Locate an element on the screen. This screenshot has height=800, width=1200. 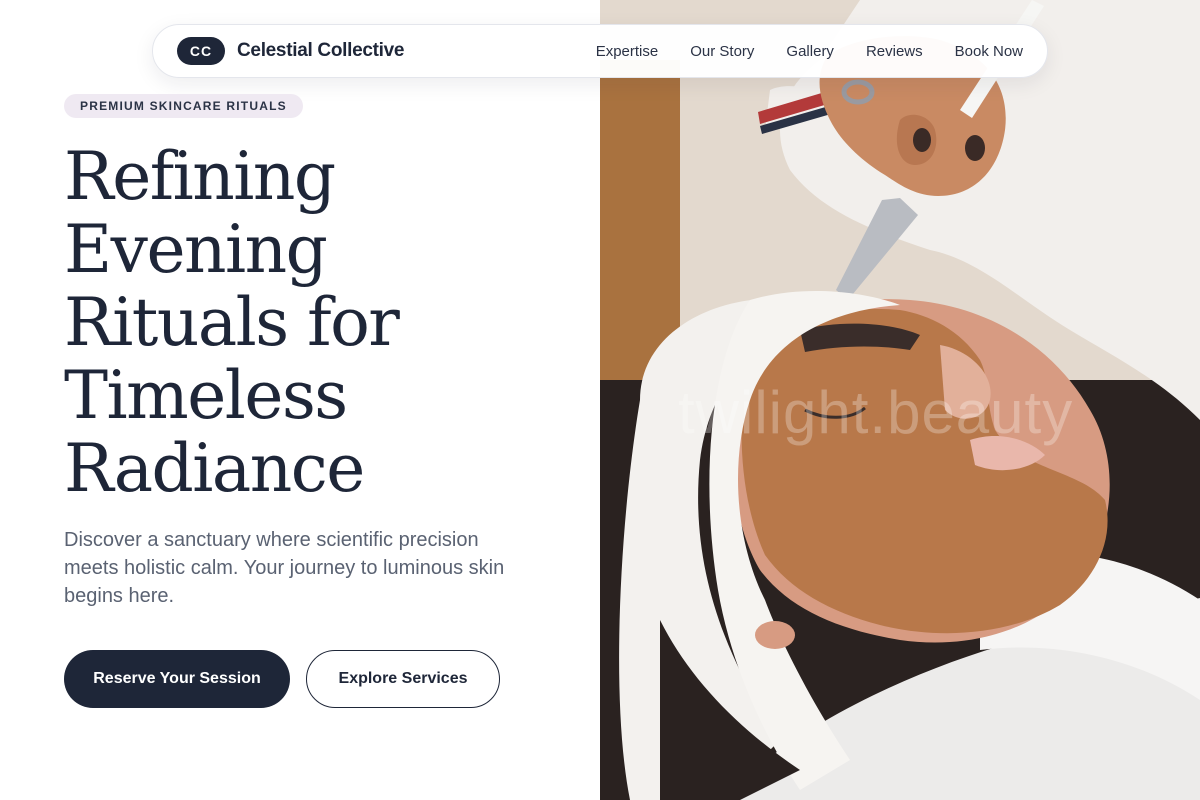
nav-link-book-now: Book Now is located at coordinates (981, 51).